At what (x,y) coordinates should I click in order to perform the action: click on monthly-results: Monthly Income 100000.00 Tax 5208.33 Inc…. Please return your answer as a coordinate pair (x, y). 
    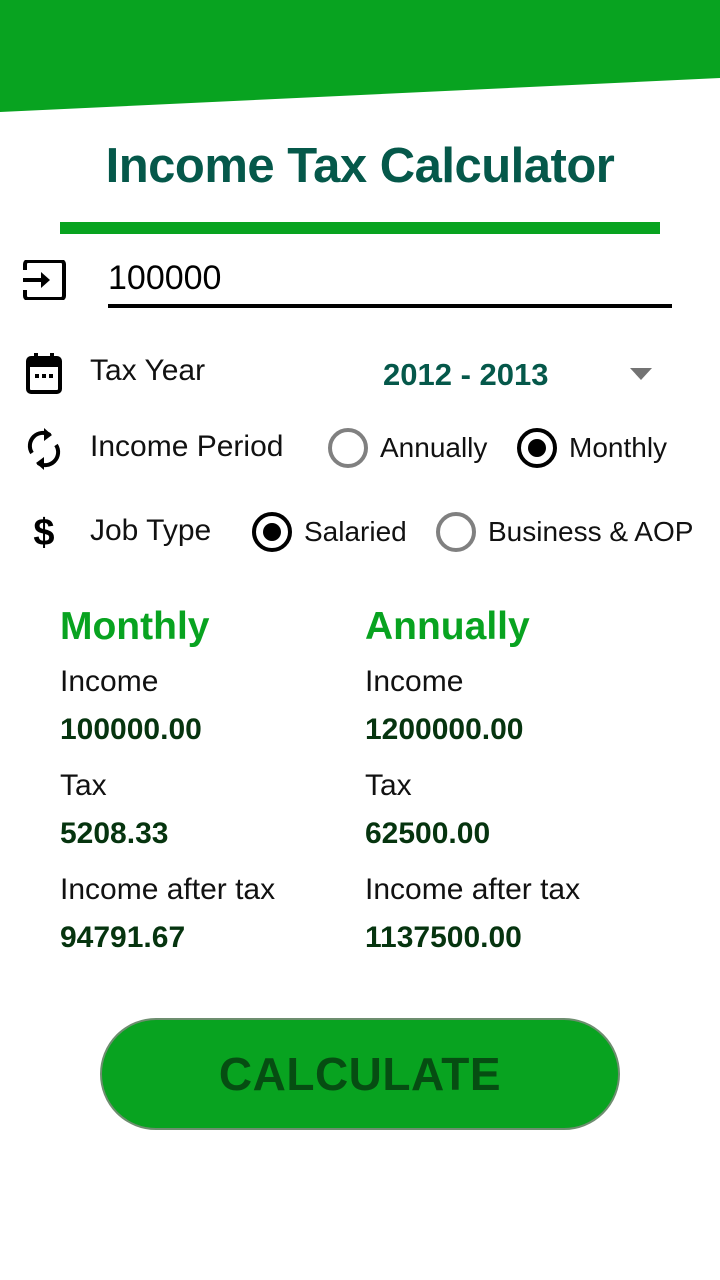
    Looking at the image, I should click on (210, 781).